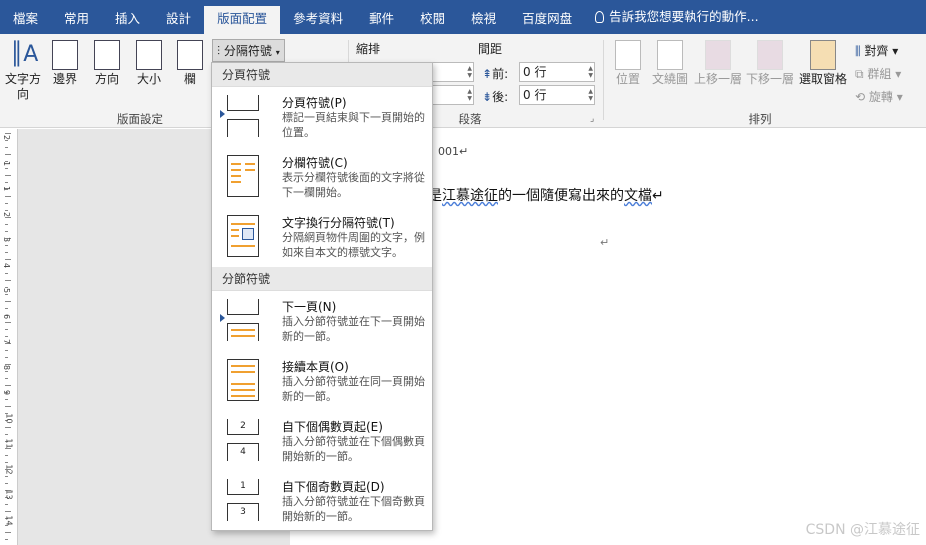 Image resolution: width=926 pixels, height=545 pixels. I want to click on group-button: ⧉ 群組 ▾, so click(878, 73).